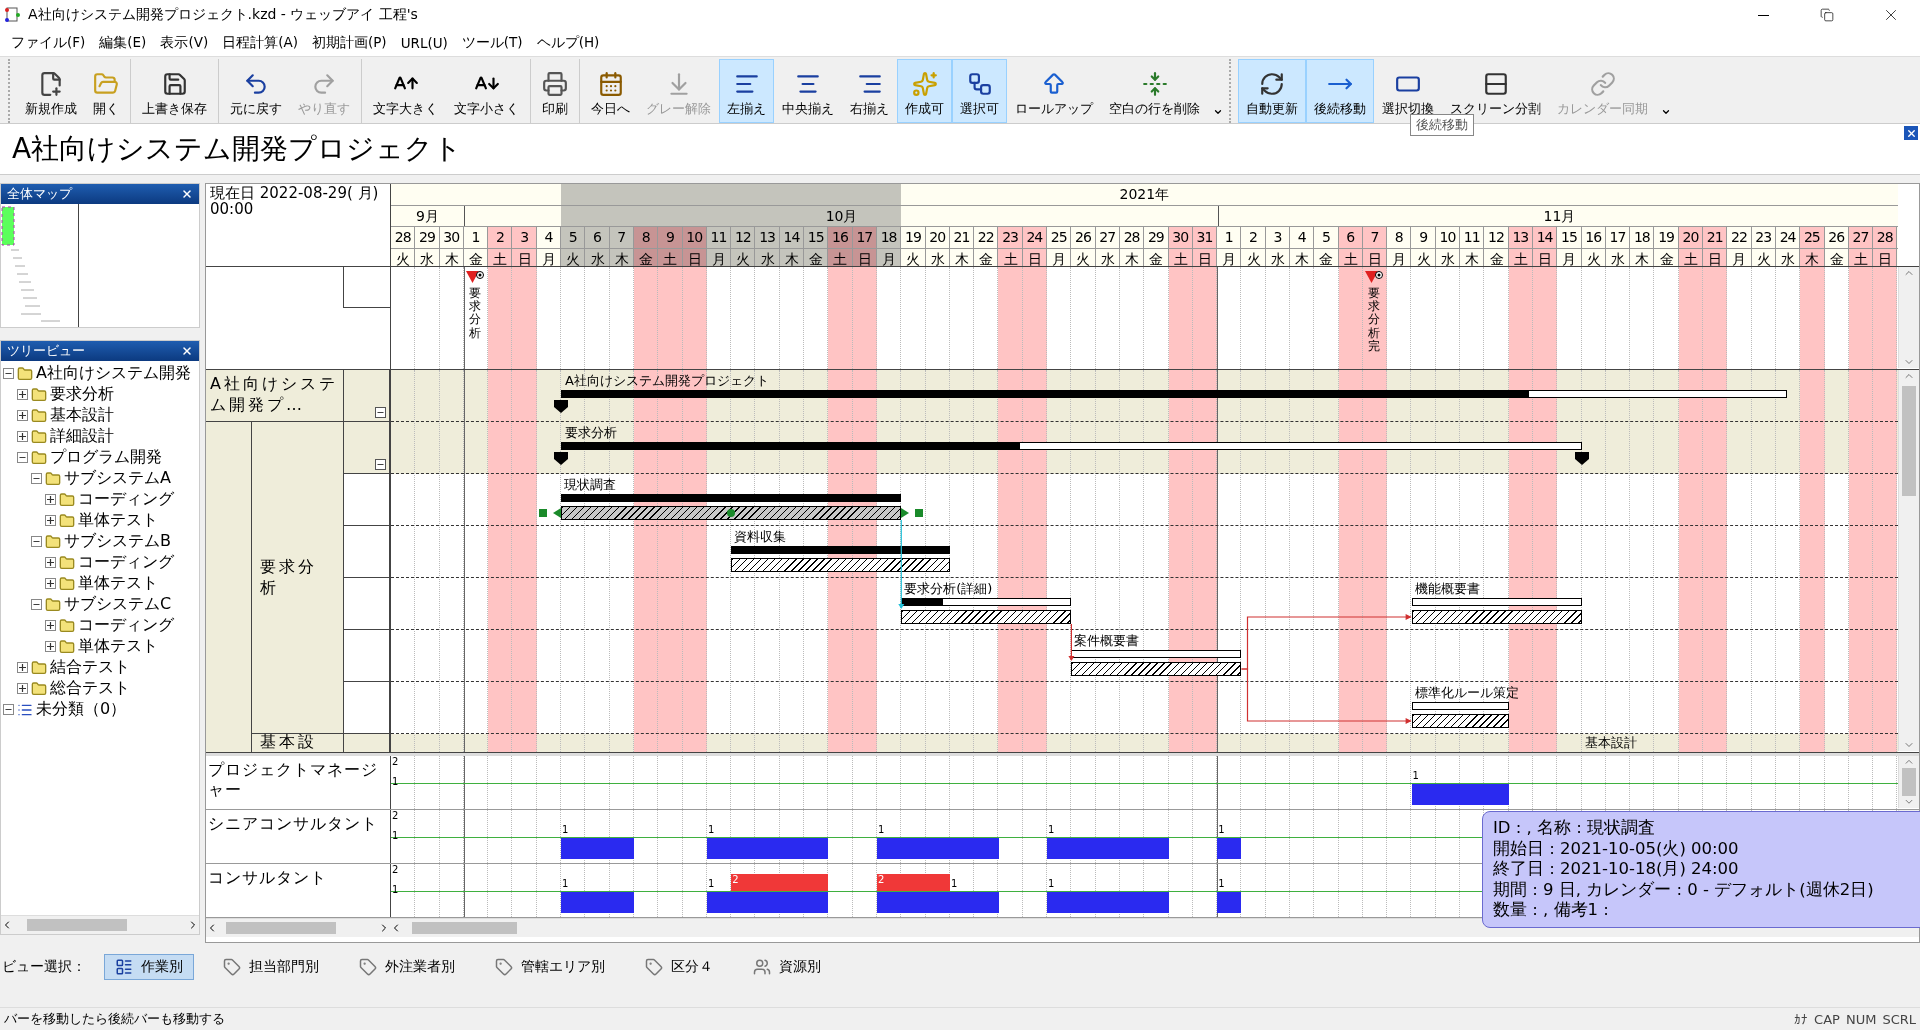  I want to click on status-message: バーを移動したら後続バーも移動する, so click(114, 1019).